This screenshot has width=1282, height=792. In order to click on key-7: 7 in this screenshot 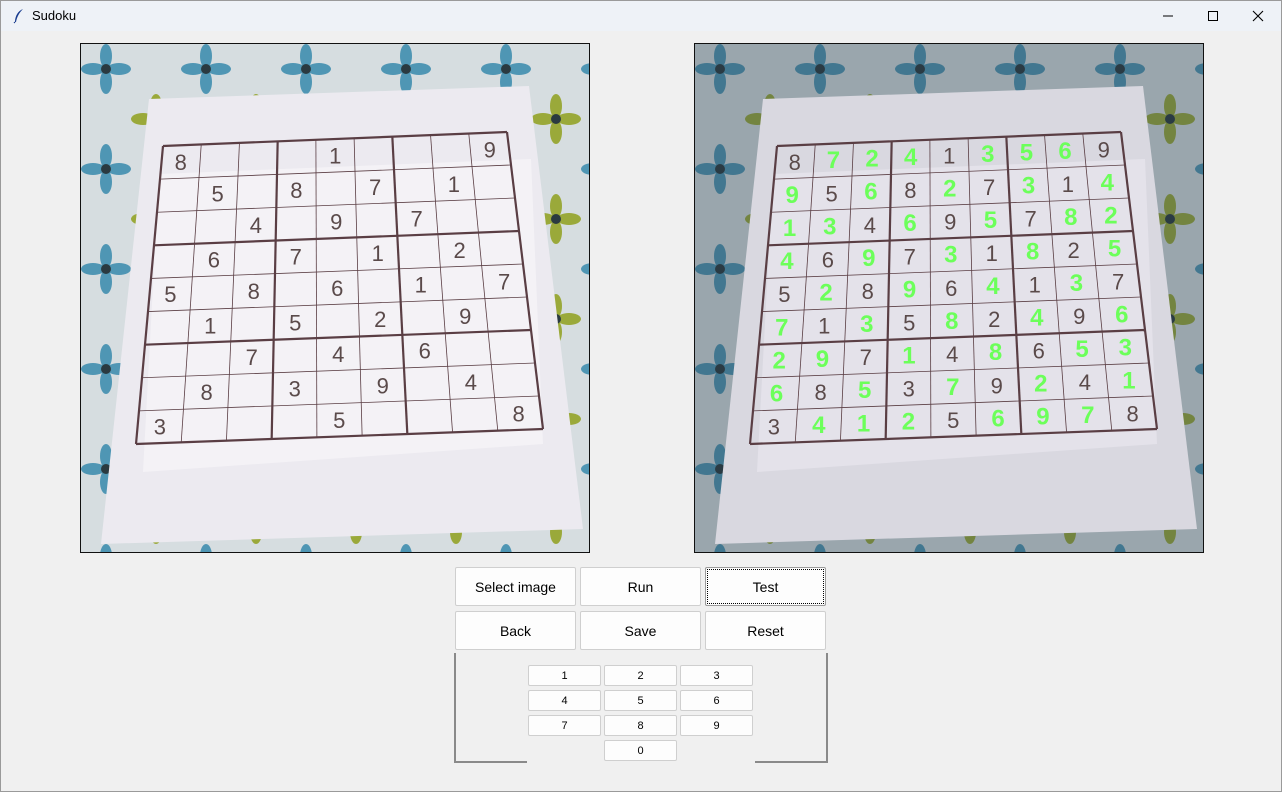, I will do `click(564, 725)`.